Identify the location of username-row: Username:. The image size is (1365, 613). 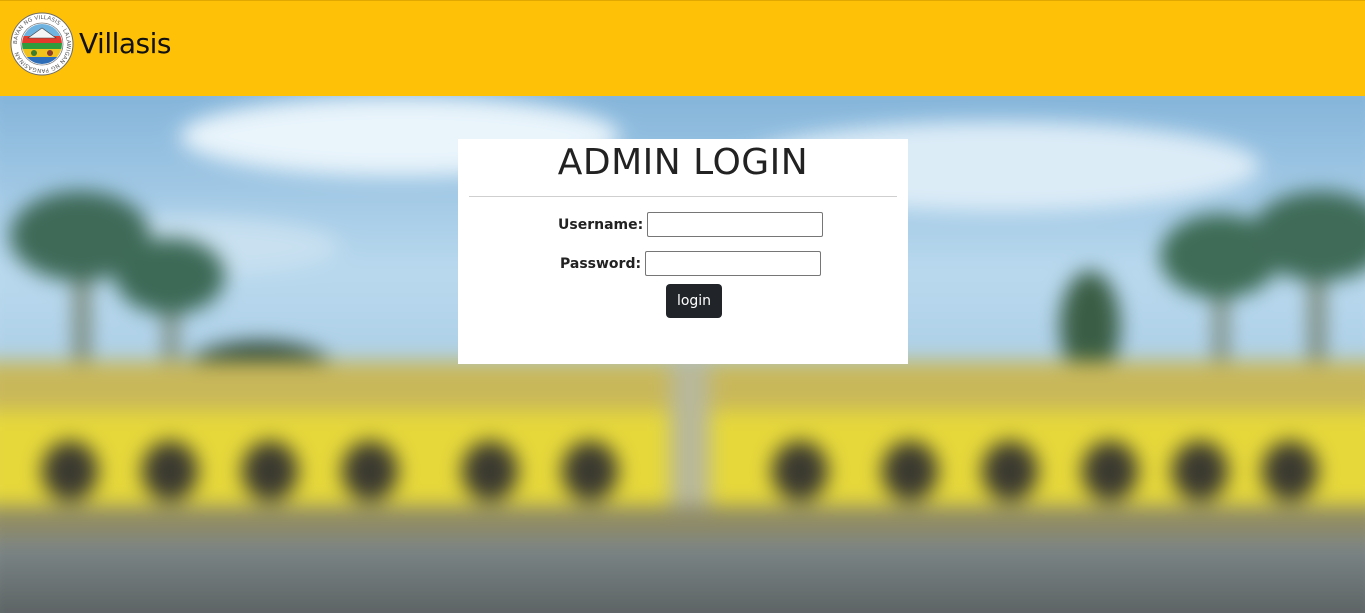
(691, 224).